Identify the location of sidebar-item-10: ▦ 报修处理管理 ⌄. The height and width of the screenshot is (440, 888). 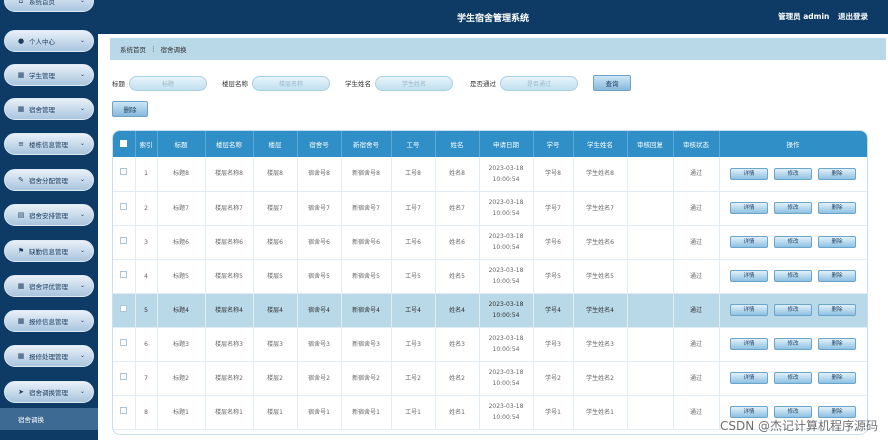
(49, 356).